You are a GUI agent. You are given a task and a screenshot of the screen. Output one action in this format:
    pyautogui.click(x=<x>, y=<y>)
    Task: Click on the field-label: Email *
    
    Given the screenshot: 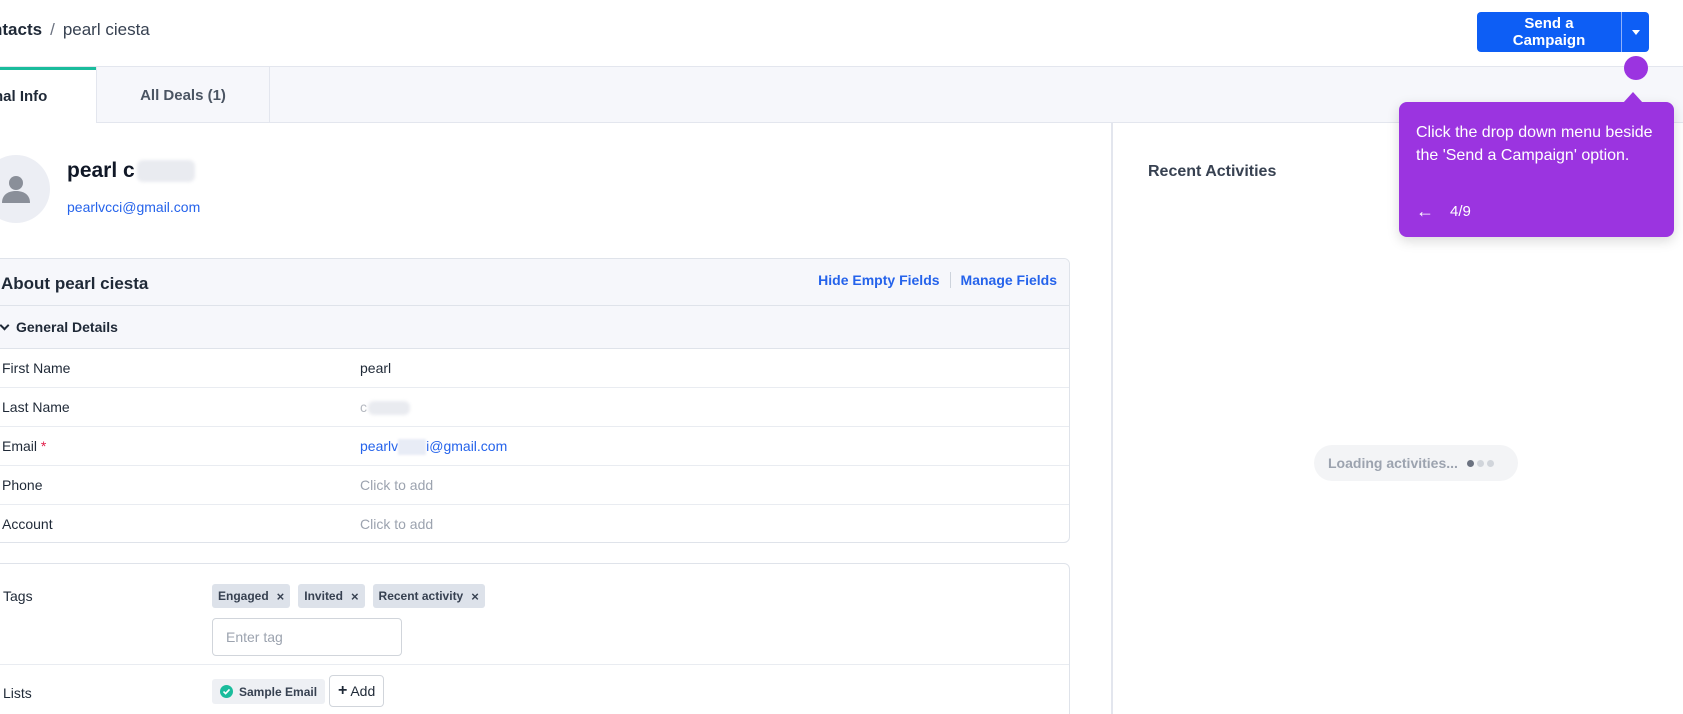 What is the action you would take?
    pyautogui.click(x=24, y=446)
    